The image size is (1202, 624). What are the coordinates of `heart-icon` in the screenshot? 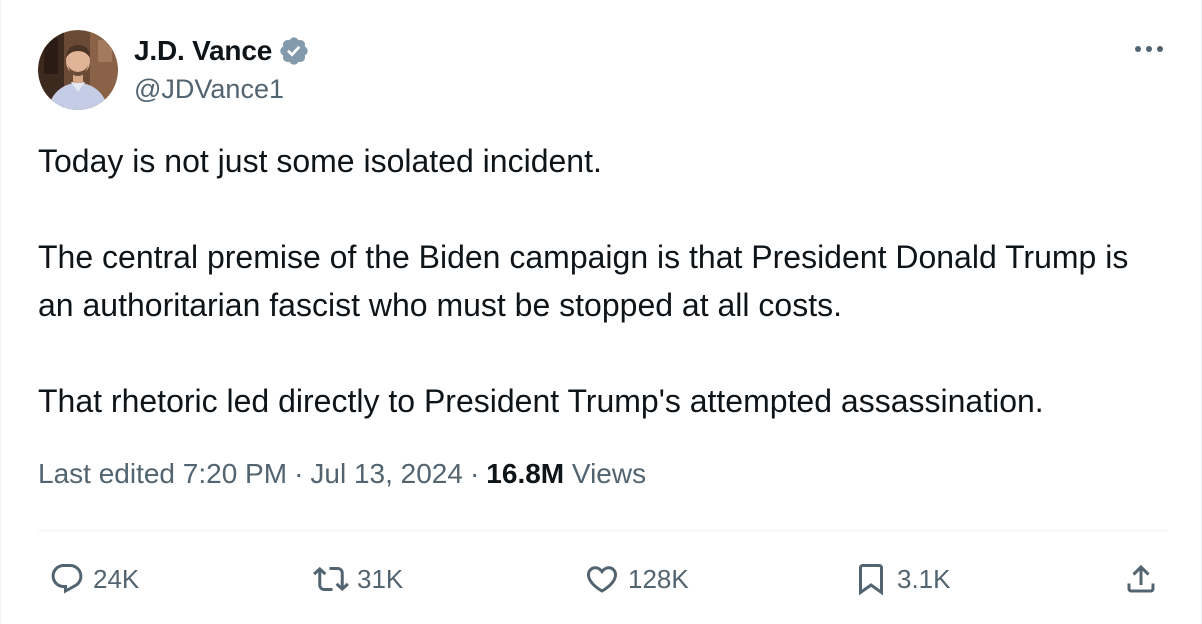 It's located at (602, 579).